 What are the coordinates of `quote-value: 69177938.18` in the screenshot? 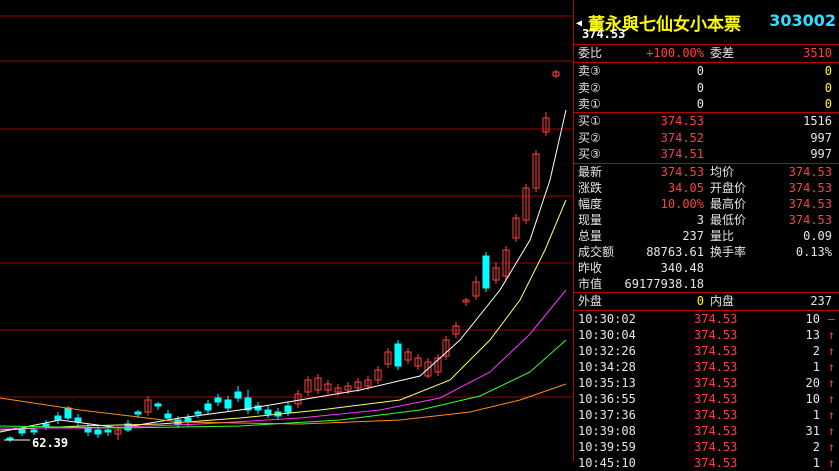 It's located at (664, 284).